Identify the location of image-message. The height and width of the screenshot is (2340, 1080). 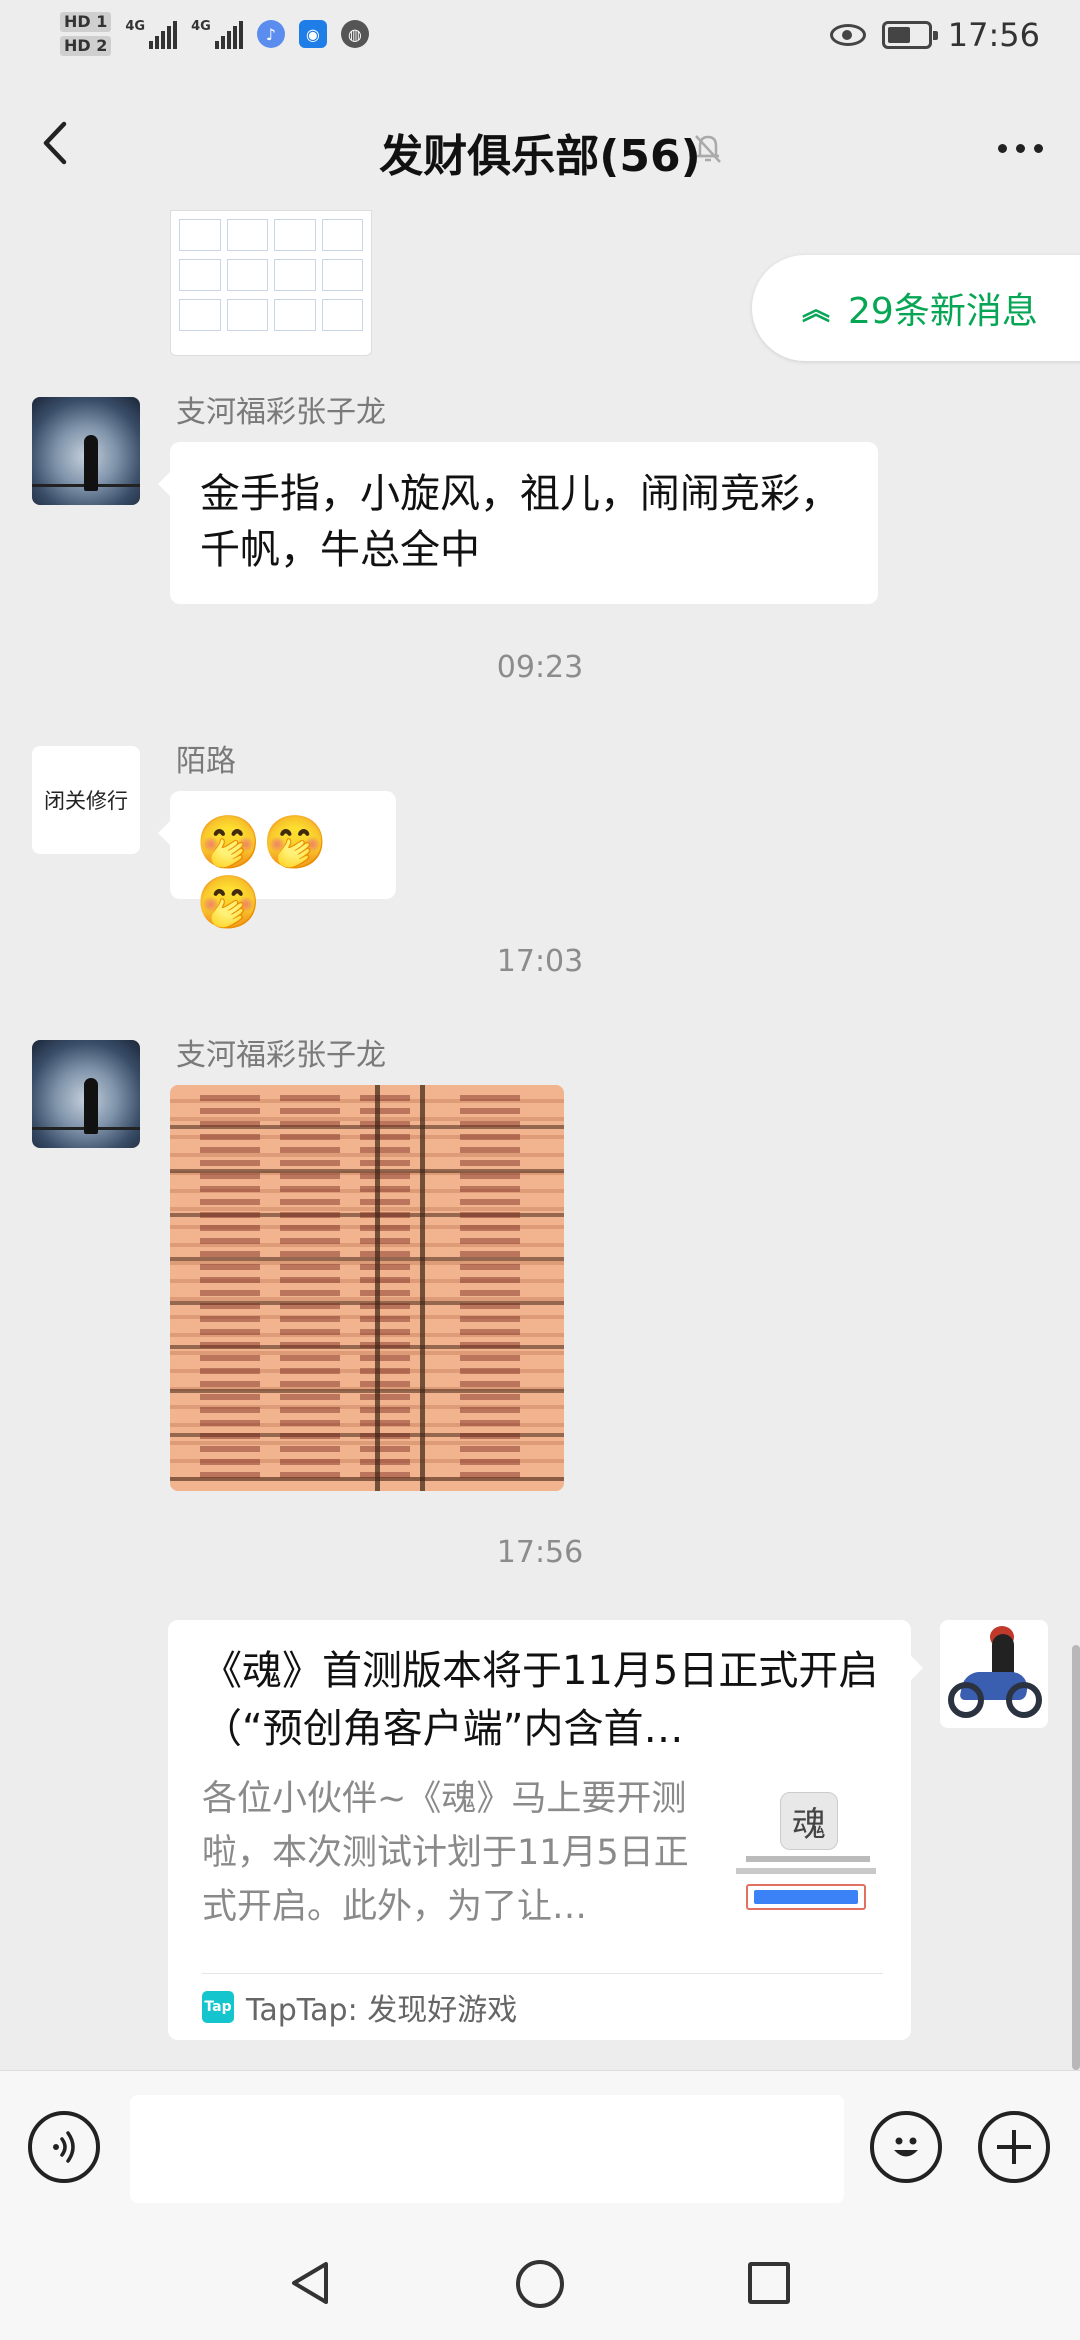
(367, 1288).